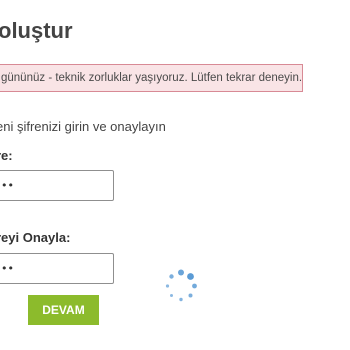 This screenshot has width=350, height=350. I want to click on new-password-input: ••, so click(57, 185).